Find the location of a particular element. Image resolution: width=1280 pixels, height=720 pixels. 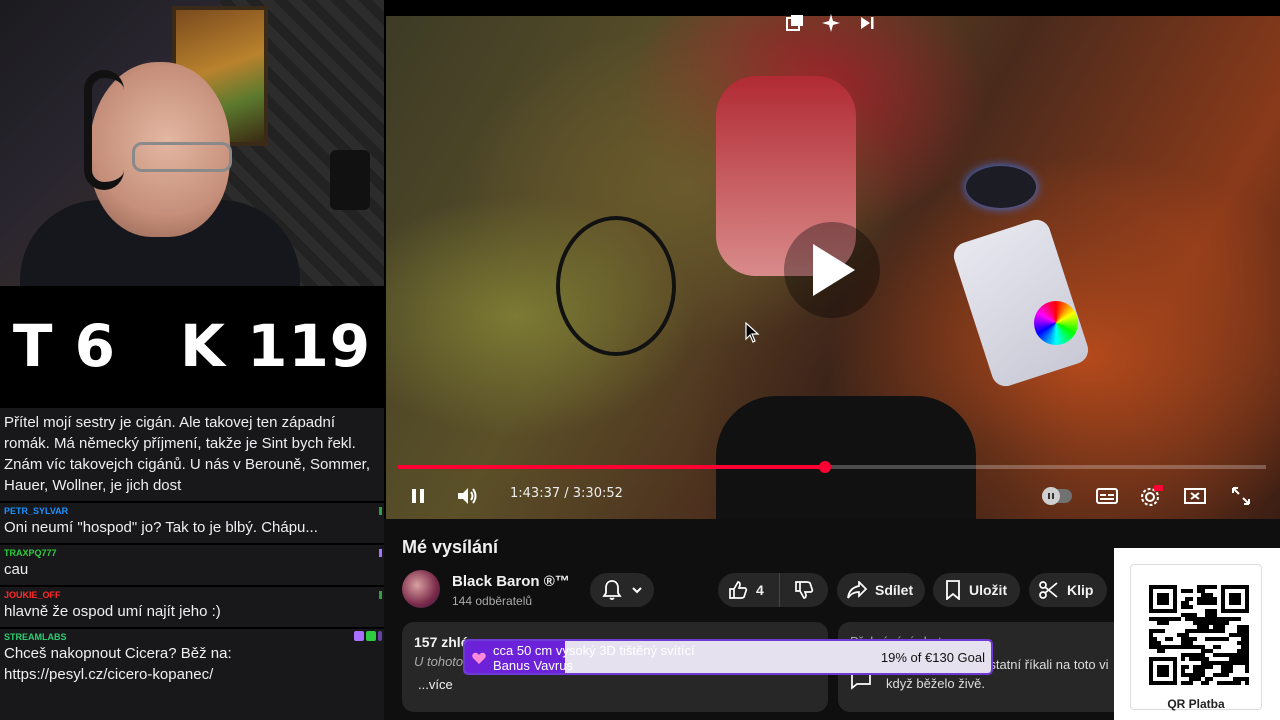

share-icon is located at coordinates (857, 590).